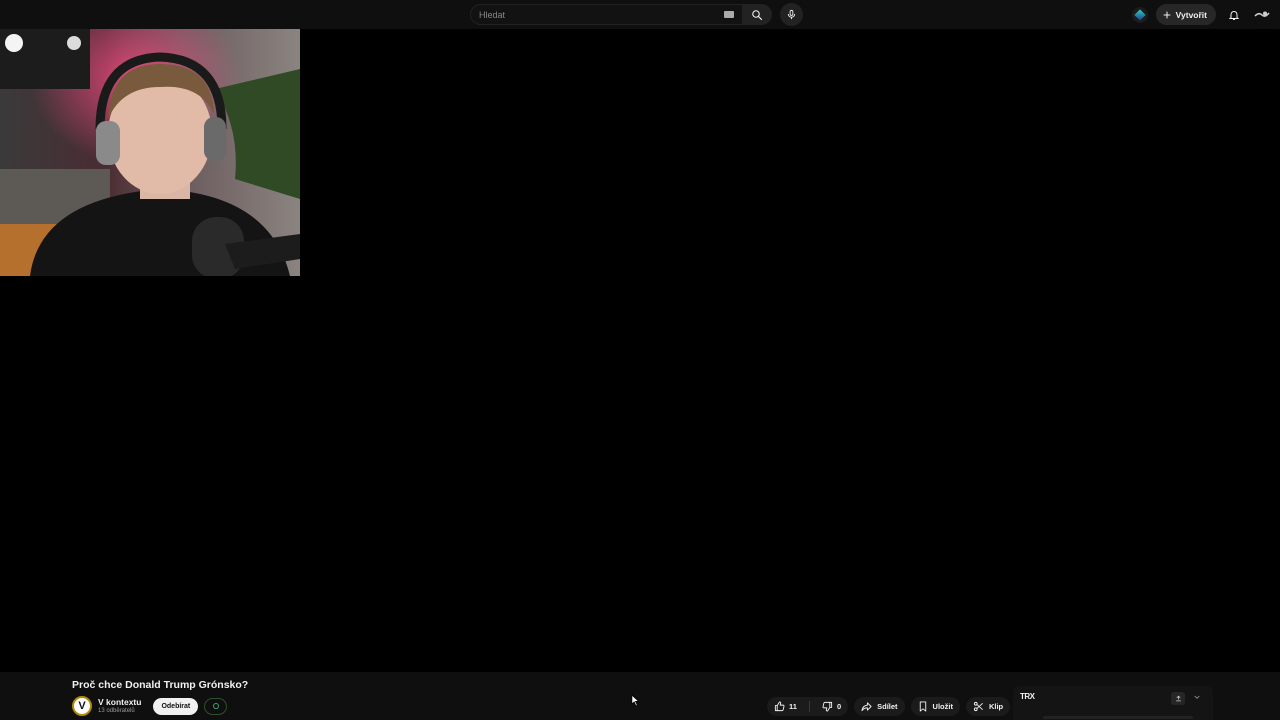 This screenshot has width=1280, height=720. I want to click on mouse-cursor-icon, so click(635, 700).